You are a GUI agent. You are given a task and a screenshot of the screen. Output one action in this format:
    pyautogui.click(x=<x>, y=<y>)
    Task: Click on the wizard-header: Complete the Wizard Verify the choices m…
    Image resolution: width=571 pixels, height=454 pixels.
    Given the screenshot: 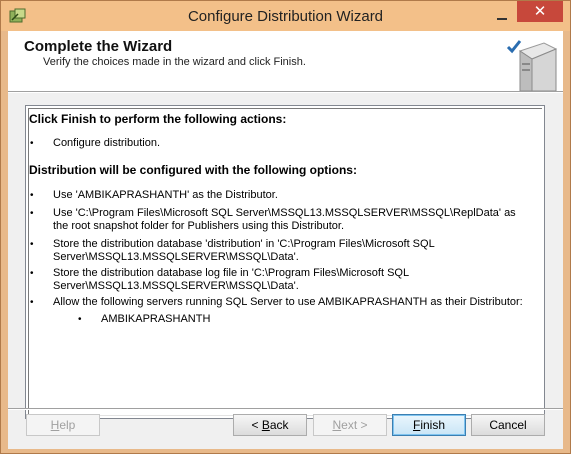 What is the action you would take?
    pyautogui.click(x=285, y=61)
    